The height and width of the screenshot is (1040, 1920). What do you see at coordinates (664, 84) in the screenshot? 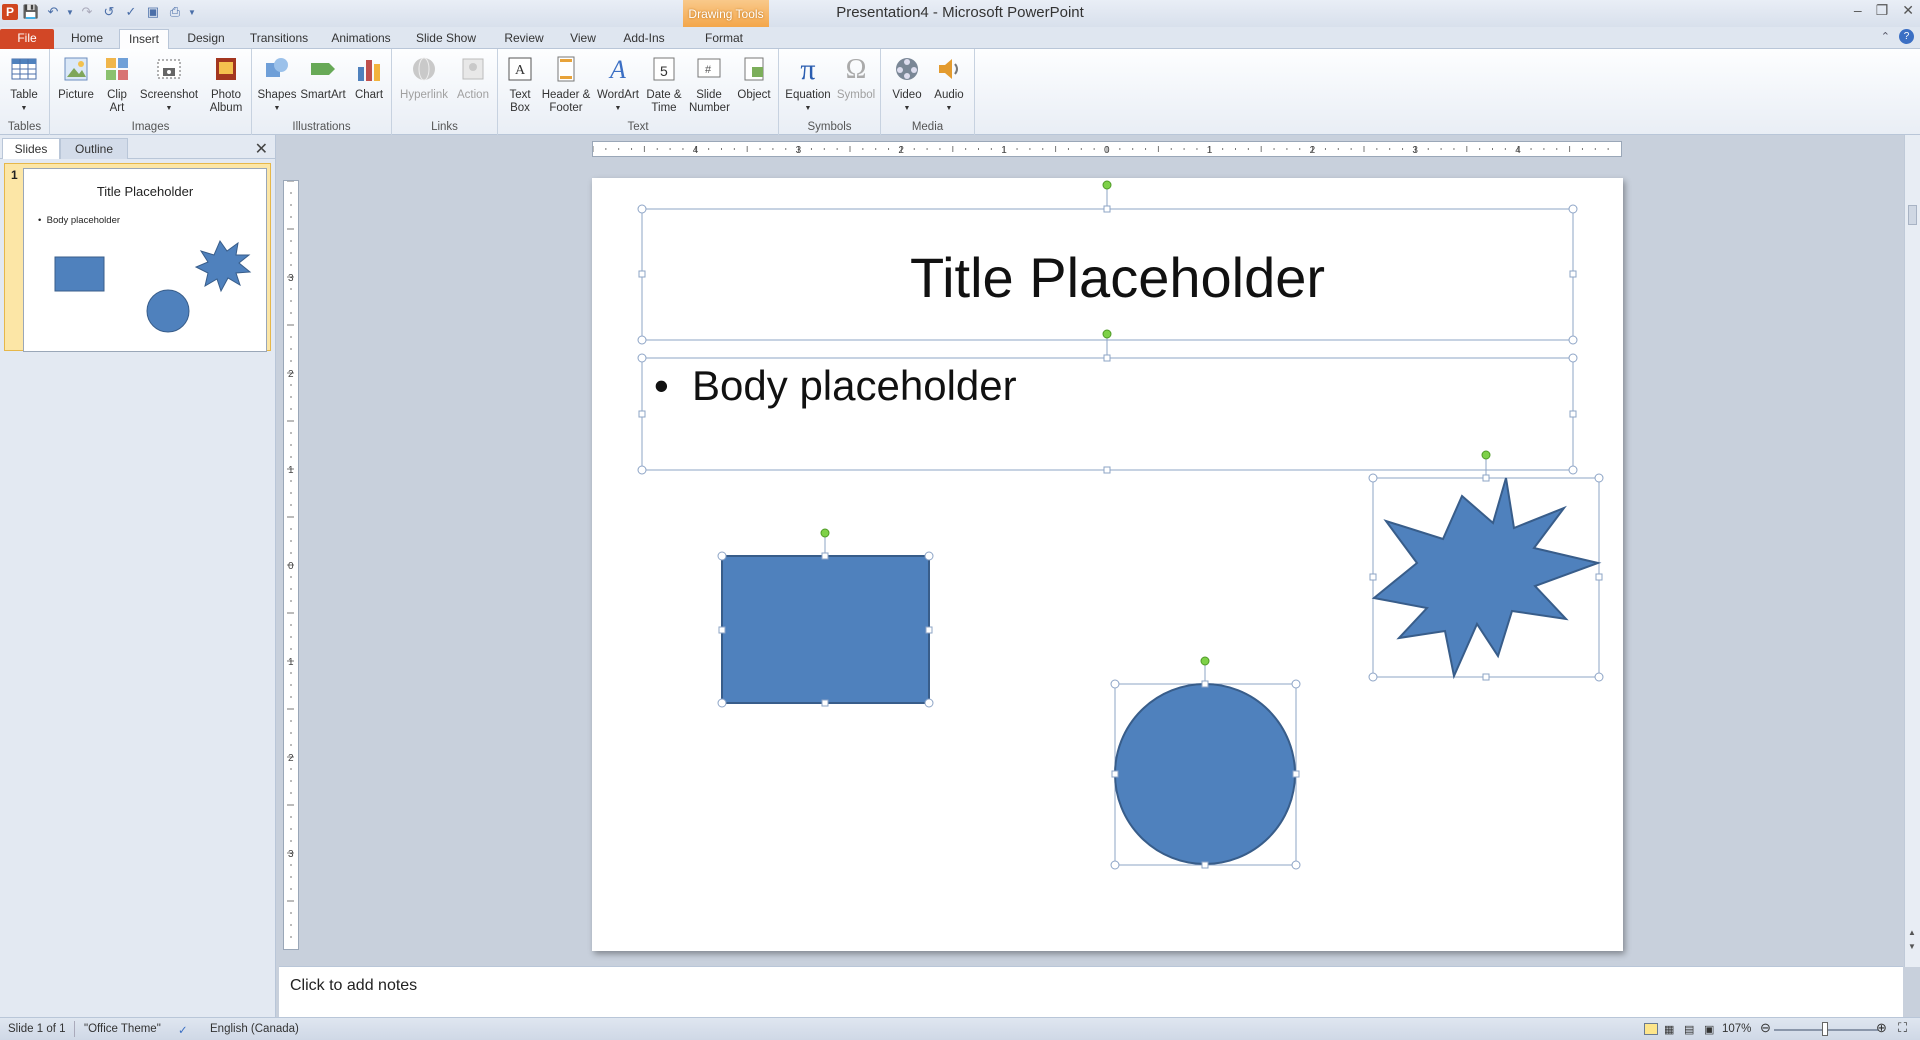
I see `date-time-button: 5 Date & Time` at bounding box center [664, 84].